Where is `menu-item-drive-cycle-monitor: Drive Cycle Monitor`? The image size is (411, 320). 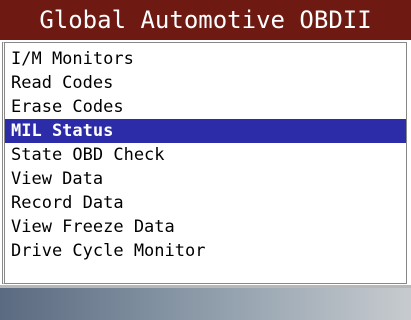 menu-item-drive-cycle-monitor: Drive Cycle Monitor is located at coordinates (205, 251).